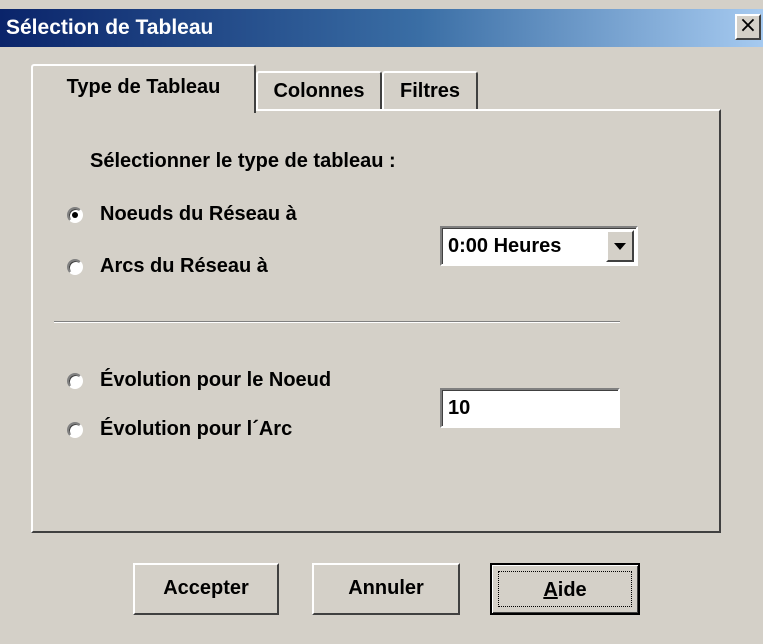  Describe the element at coordinates (572, 590) in the screenshot. I see `help-button-label: ide` at that location.